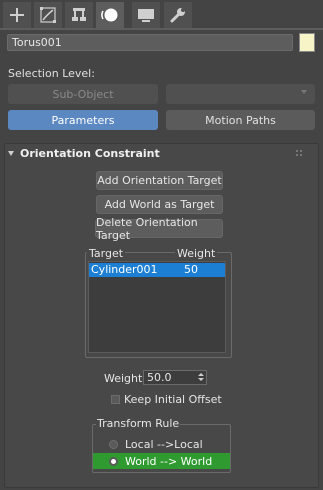 This screenshot has width=323, height=490. I want to click on radio-local-local-label: Local -->Local, so click(164, 444).